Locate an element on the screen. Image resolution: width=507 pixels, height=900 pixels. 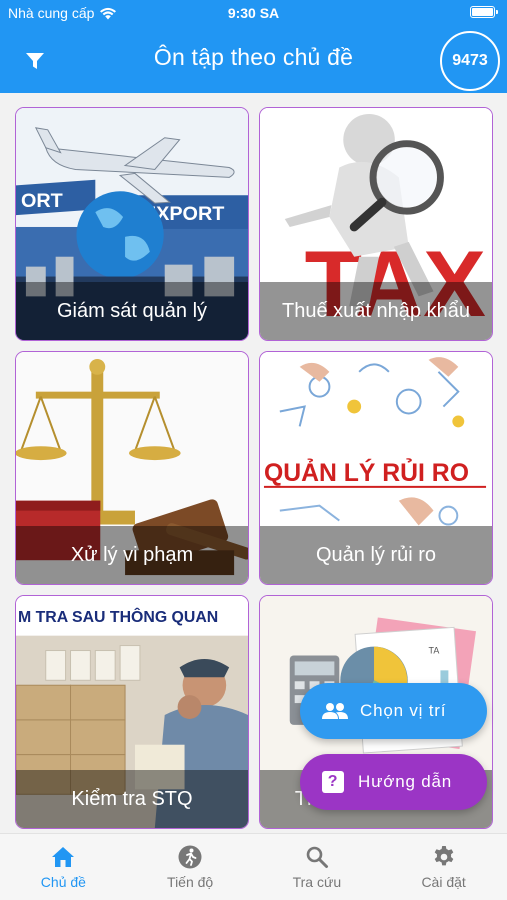
tab-chu-de: Chủ đề is located at coordinates (63, 867).